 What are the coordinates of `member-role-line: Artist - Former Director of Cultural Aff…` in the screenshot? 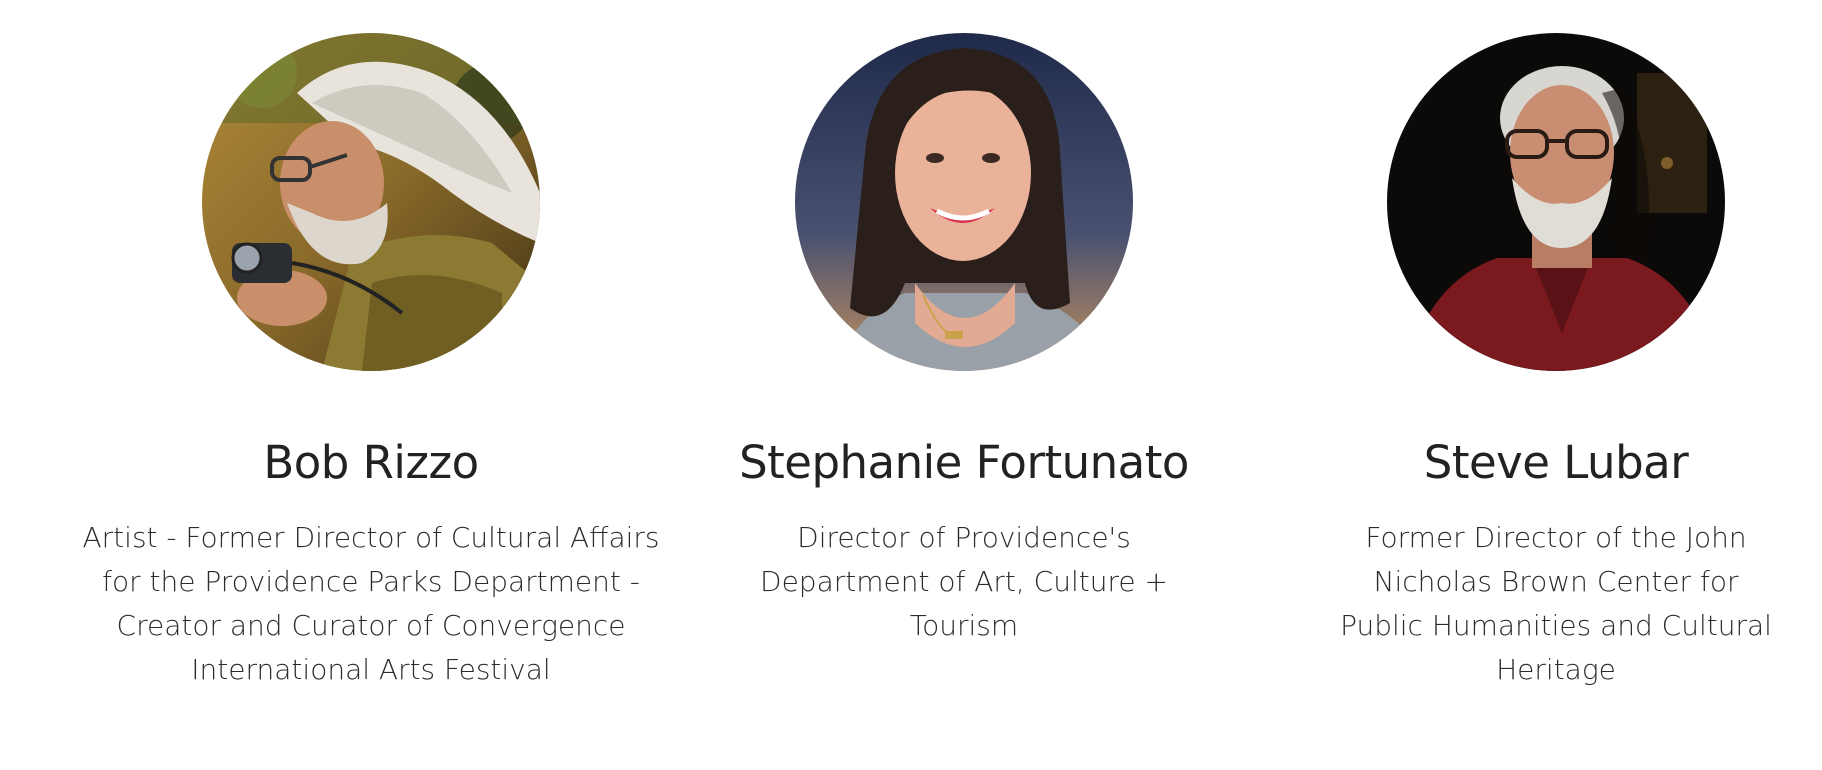 It's located at (371, 537).